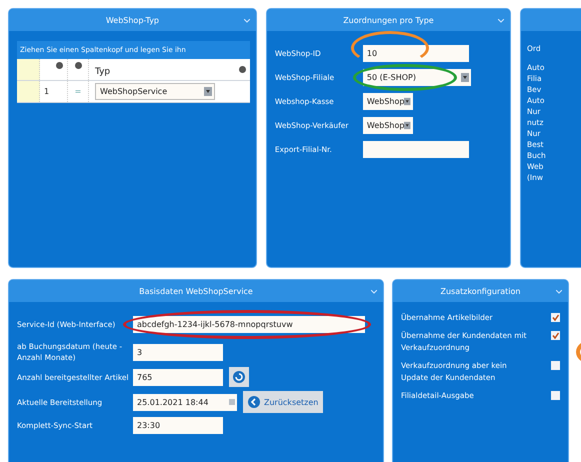 The width and height of the screenshot is (581, 462). I want to click on input-field: abcdefgh-1234-ijkl-5678-mnopqrstuvw, so click(249, 324).